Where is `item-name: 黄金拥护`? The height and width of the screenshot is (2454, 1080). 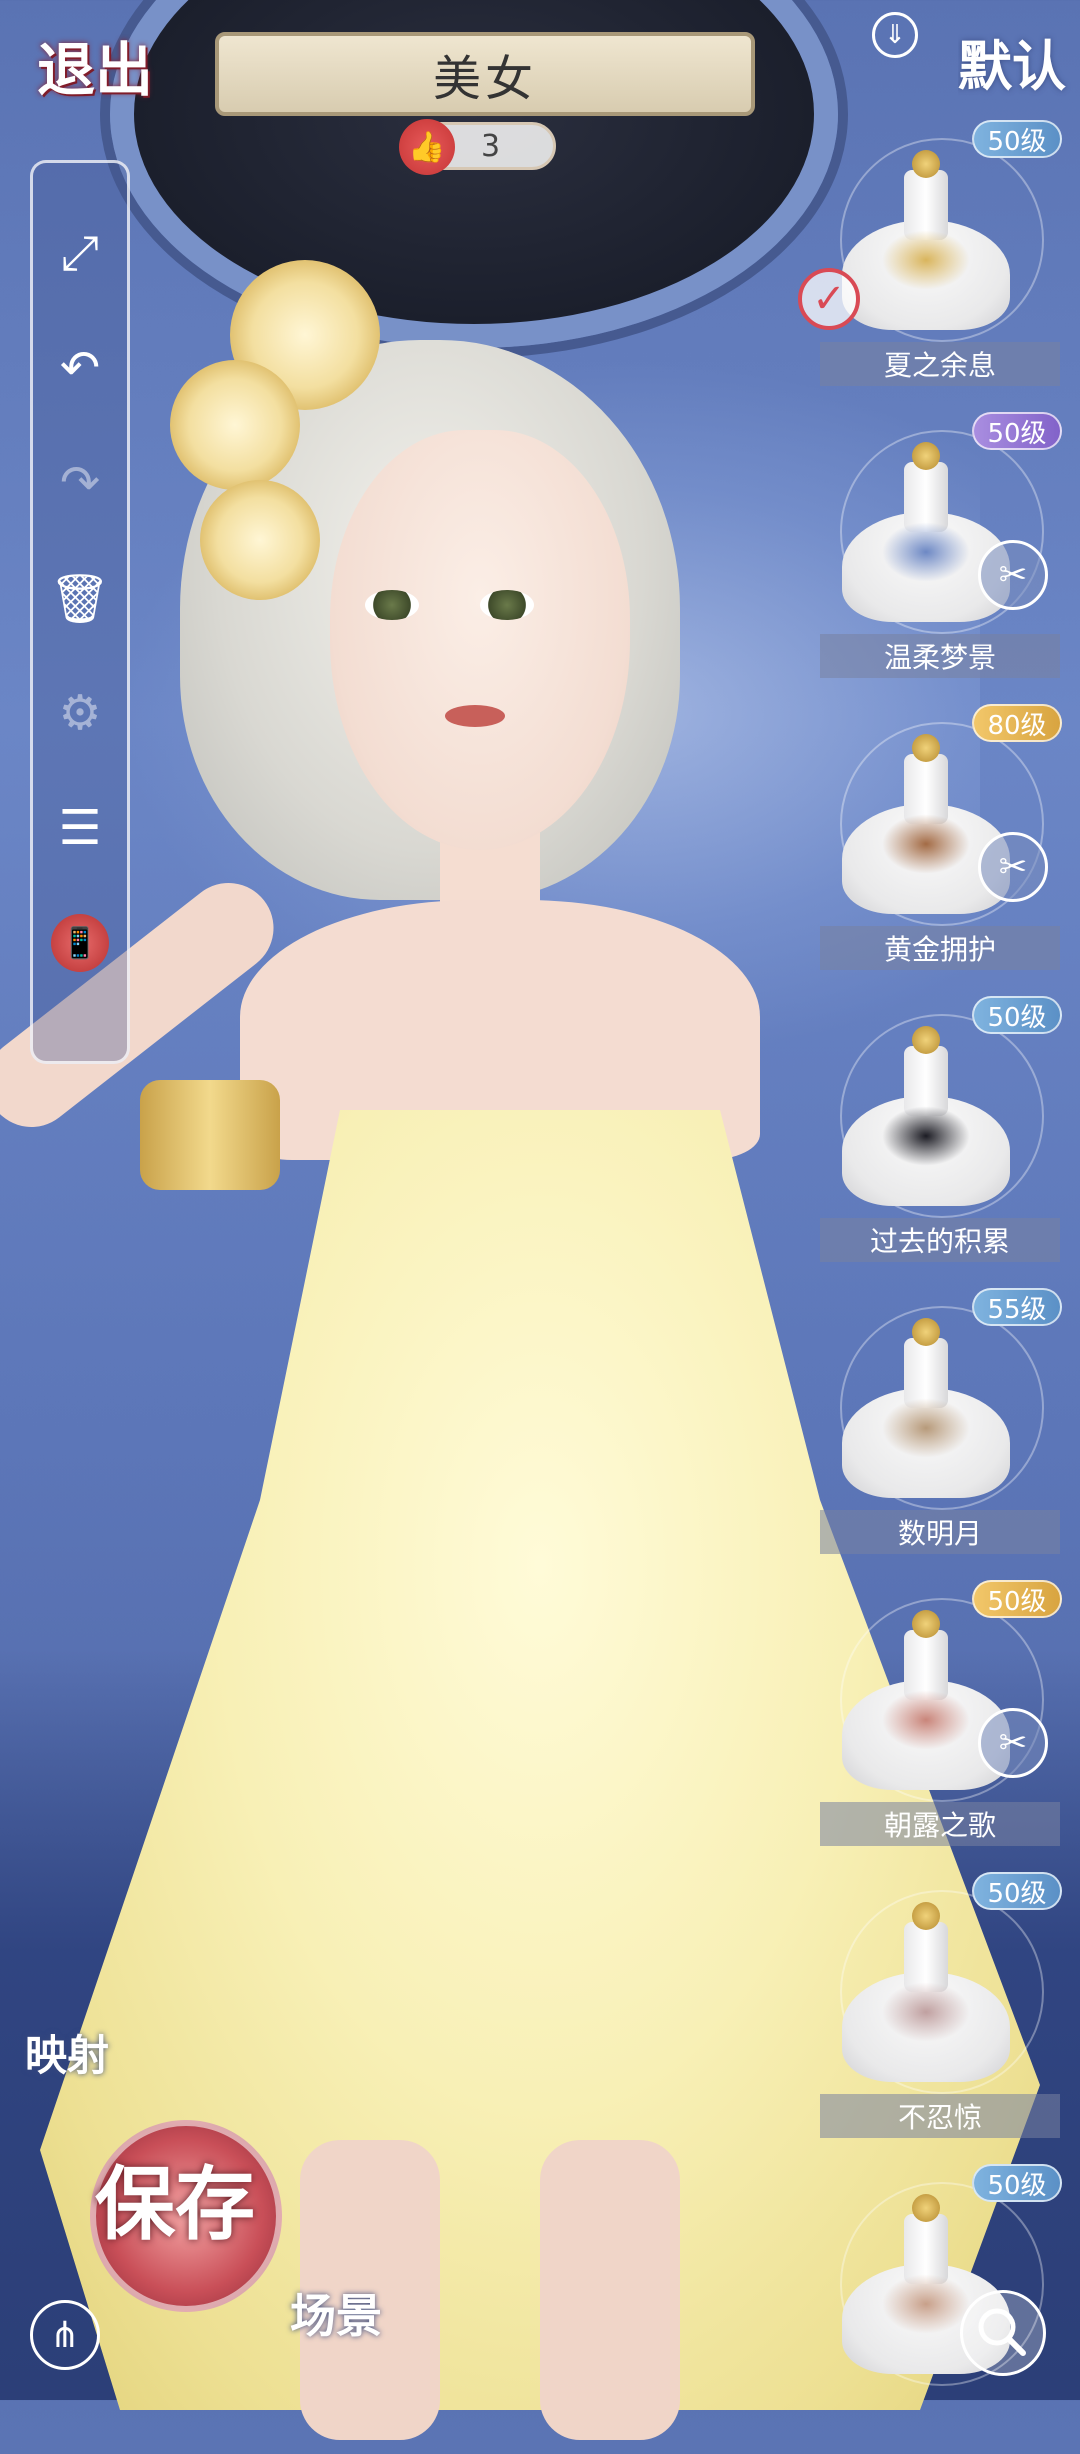 item-name: 黄金拥护 is located at coordinates (940, 948).